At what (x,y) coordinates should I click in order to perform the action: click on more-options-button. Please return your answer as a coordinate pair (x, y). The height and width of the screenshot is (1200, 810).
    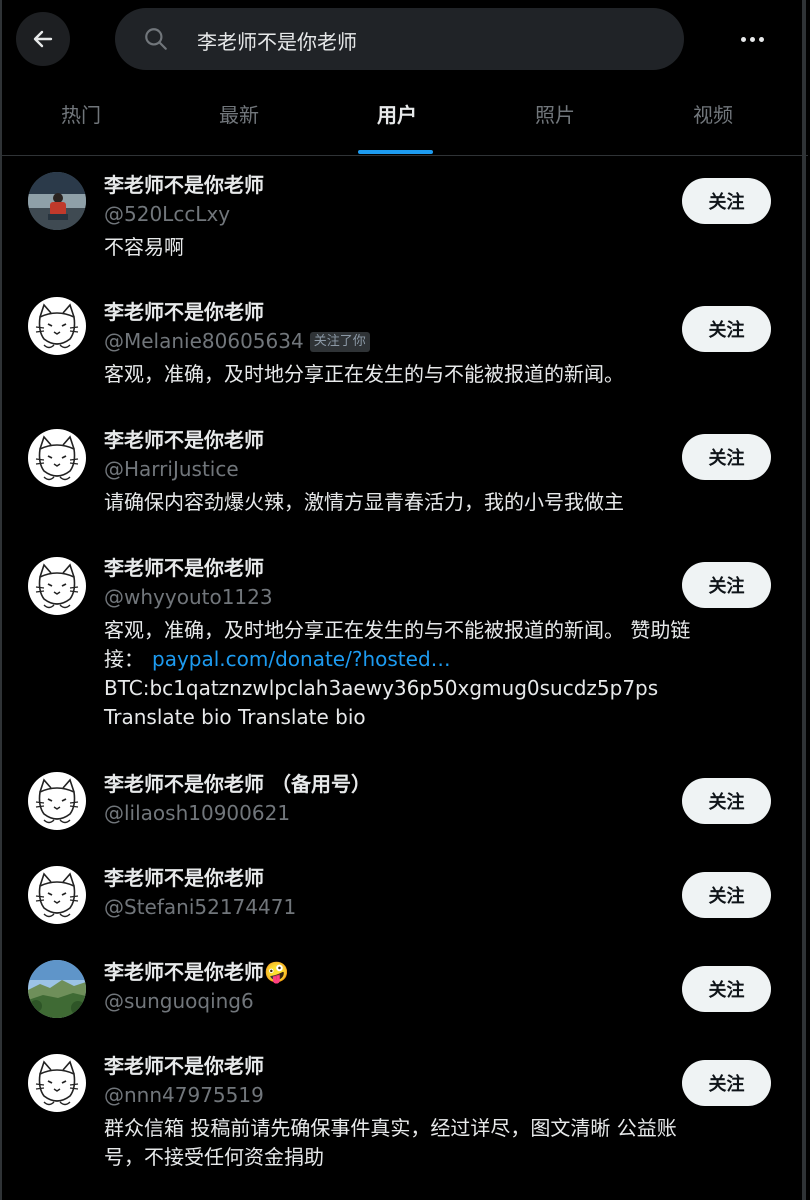
    Looking at the image, I should click on (752, 39).